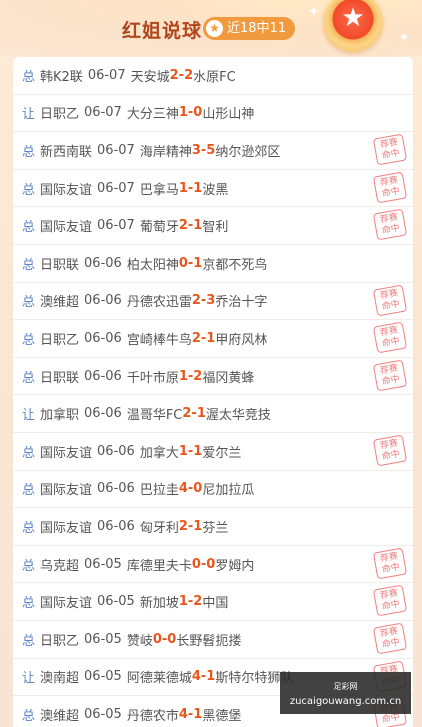  Describe the element at coordinates (159, 303) in the screenshot. I see `home-team: 丹德农迅雷` at that location.